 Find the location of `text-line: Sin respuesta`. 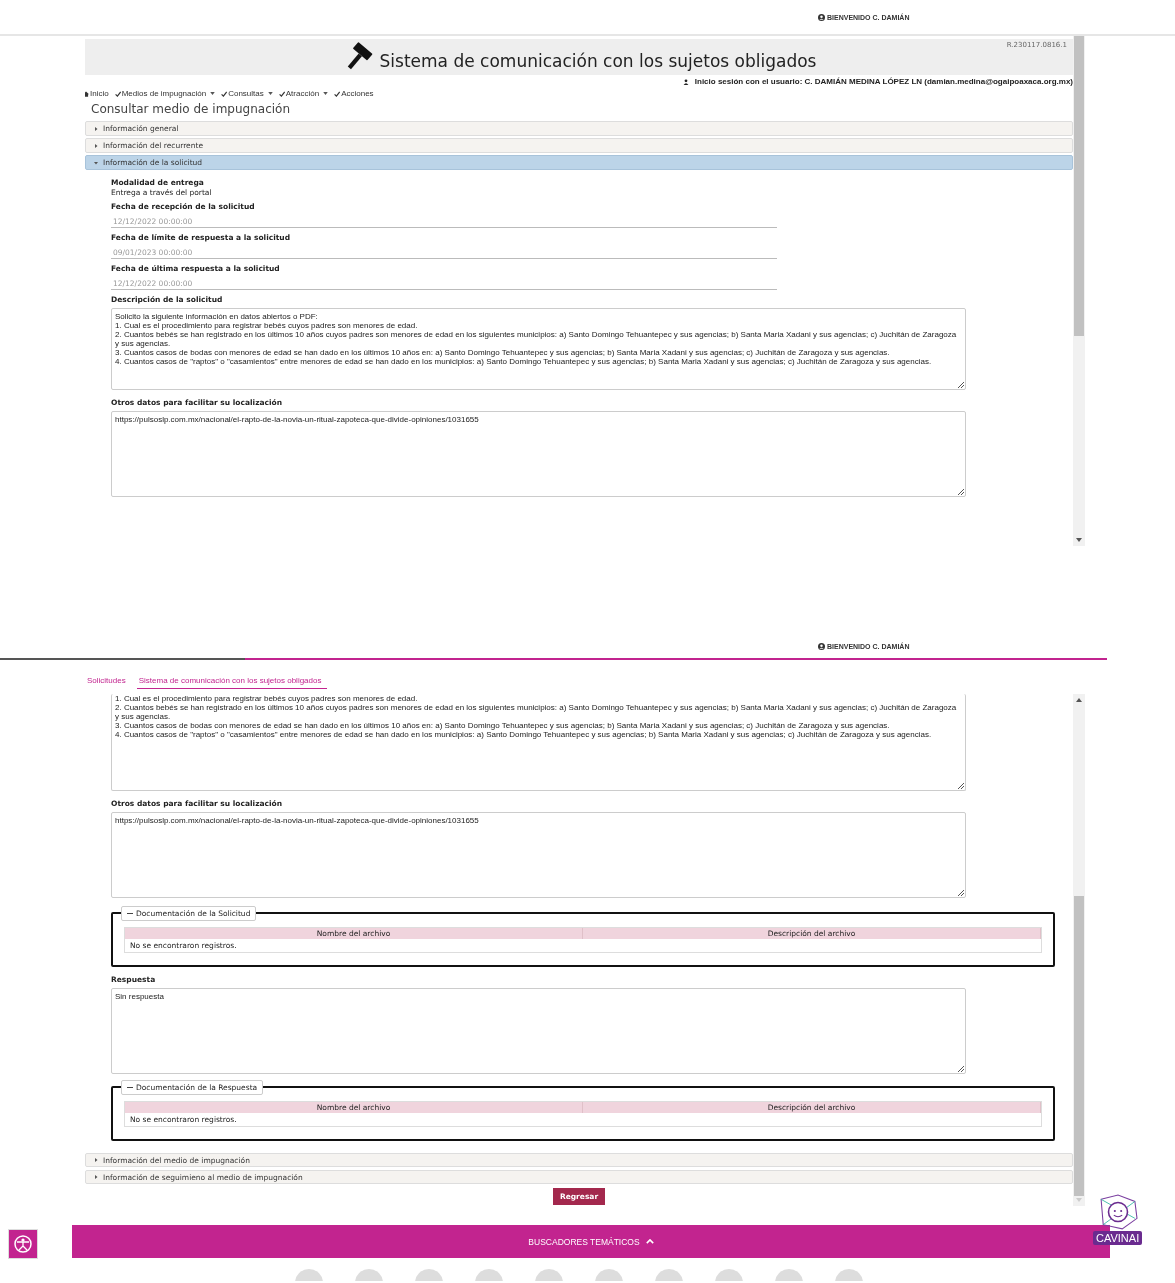

text-line: Sin respuesta is located at coordinates (139, 996).